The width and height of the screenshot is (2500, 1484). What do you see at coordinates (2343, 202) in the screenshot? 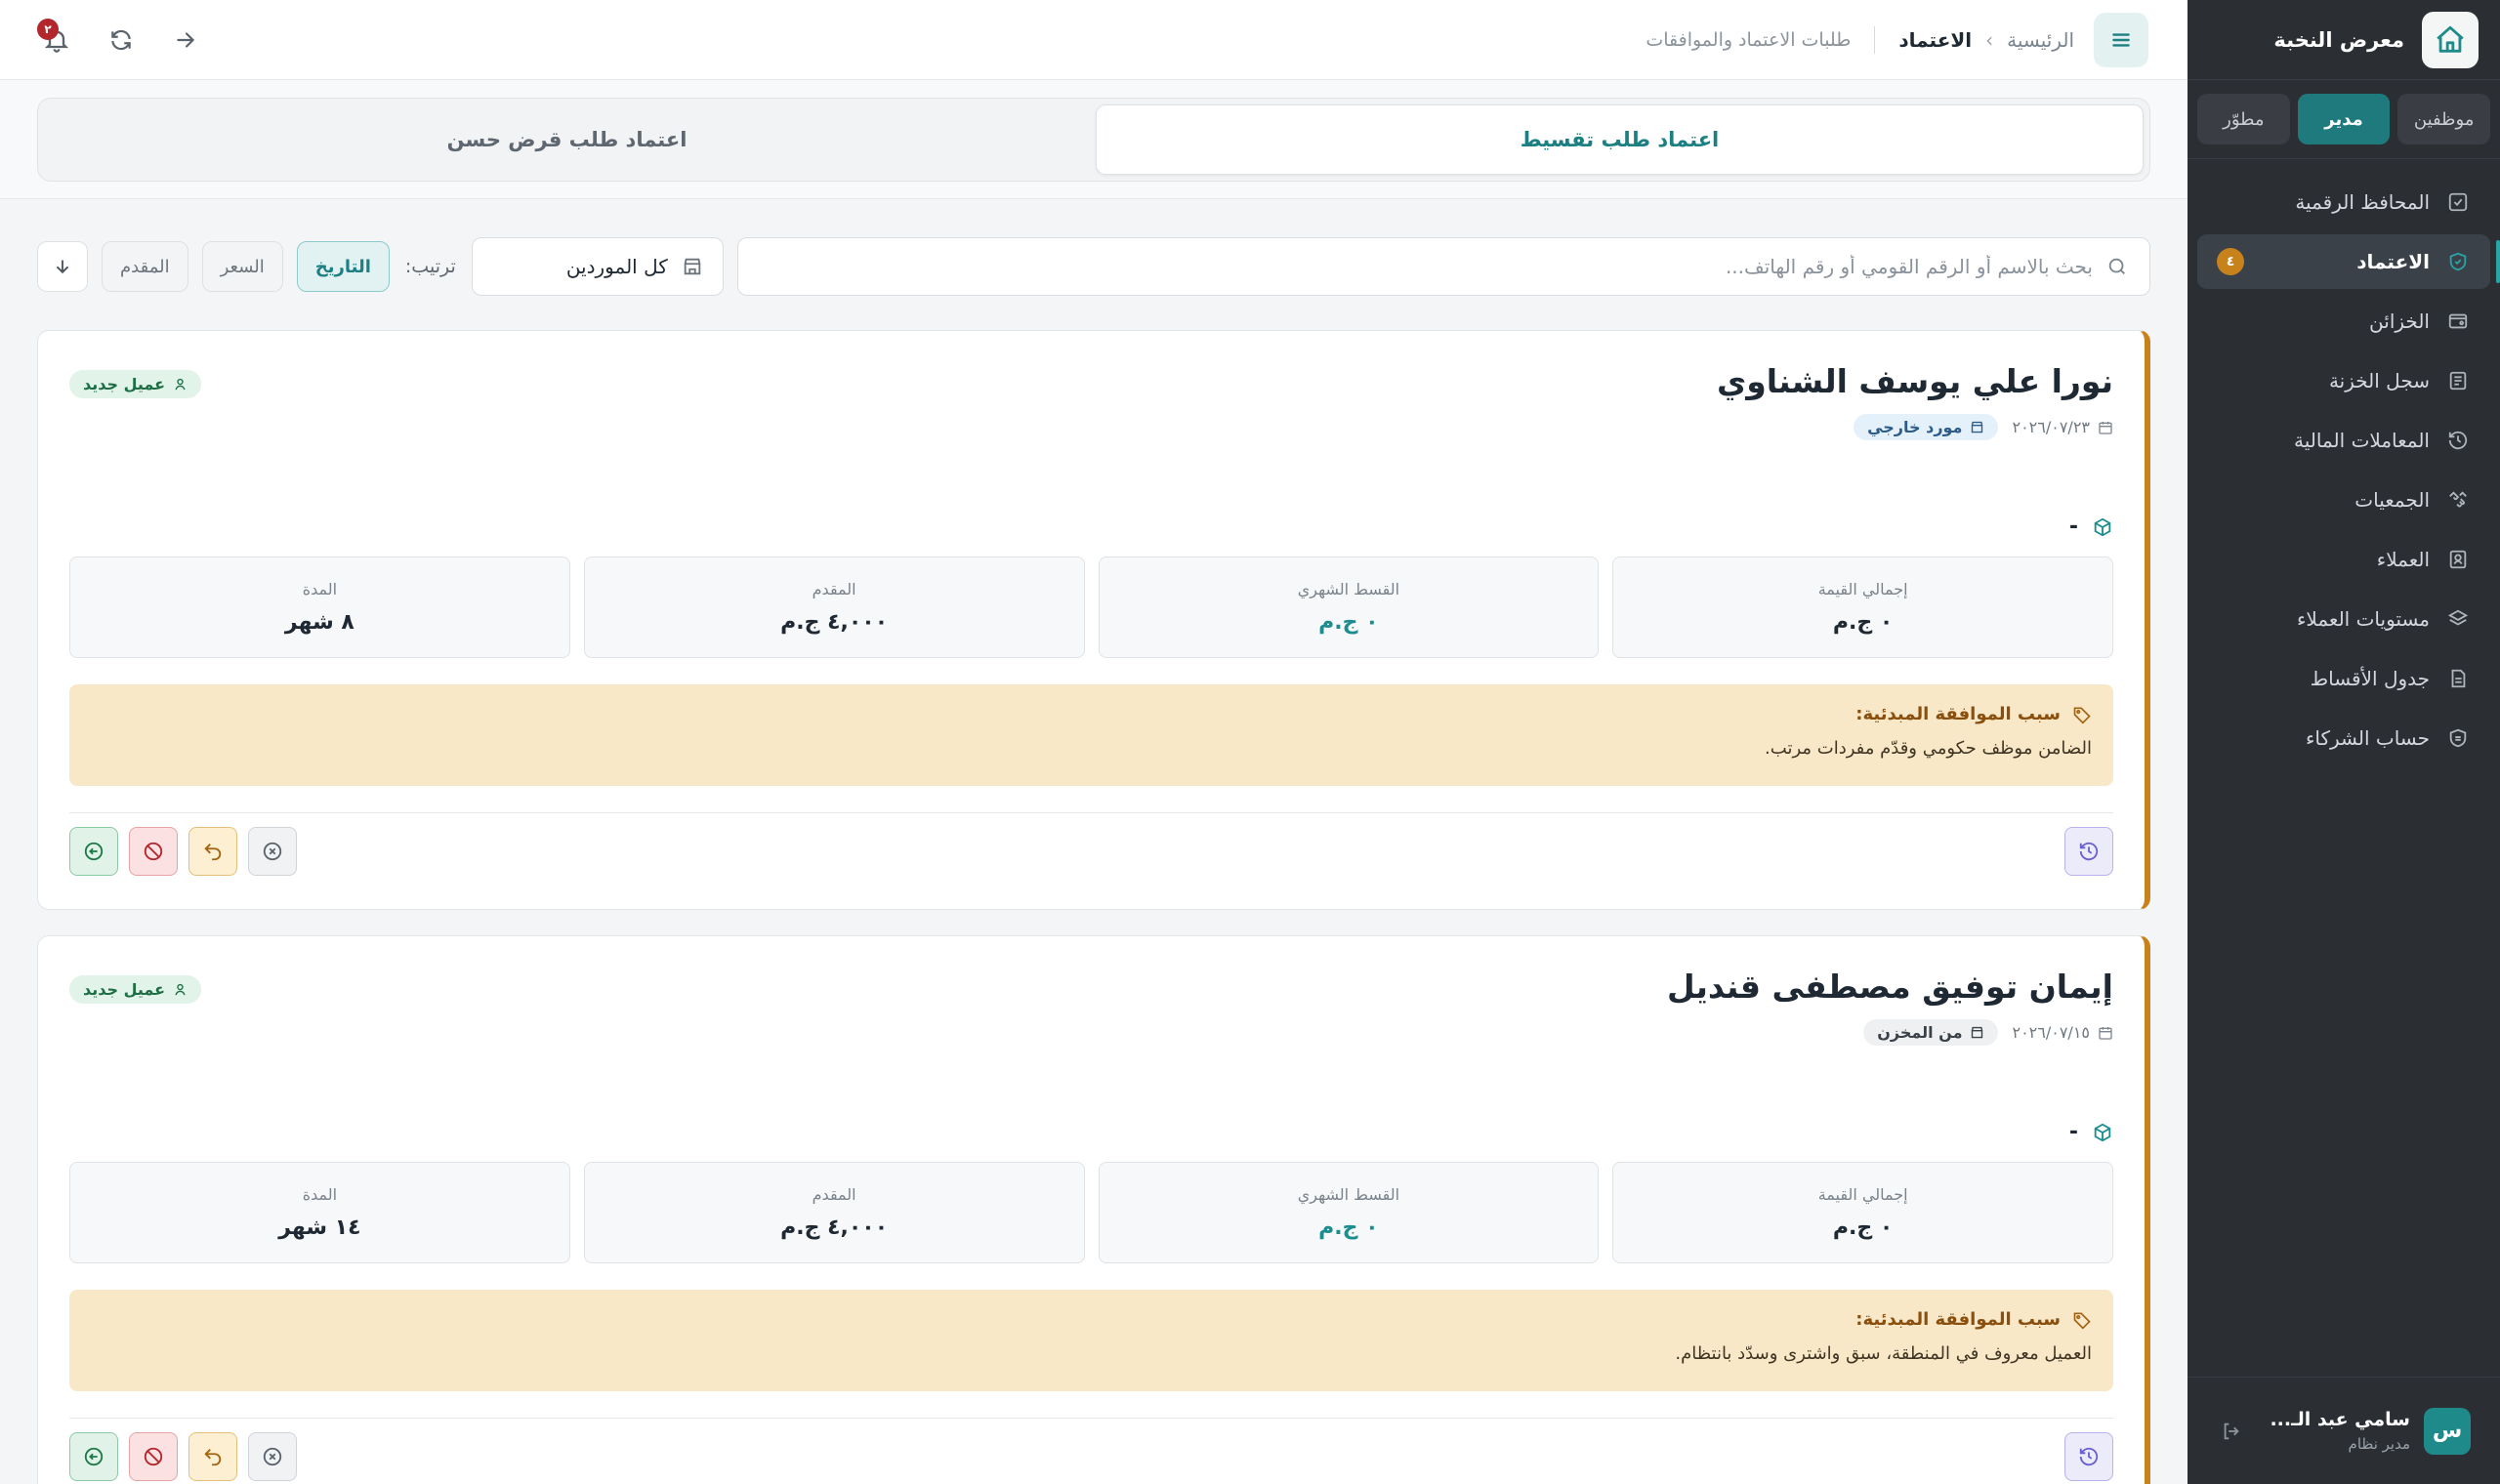
I see `sidebar-item-digital-wallets: المحافظ الرقمية` at bounding box center [2343, 202].